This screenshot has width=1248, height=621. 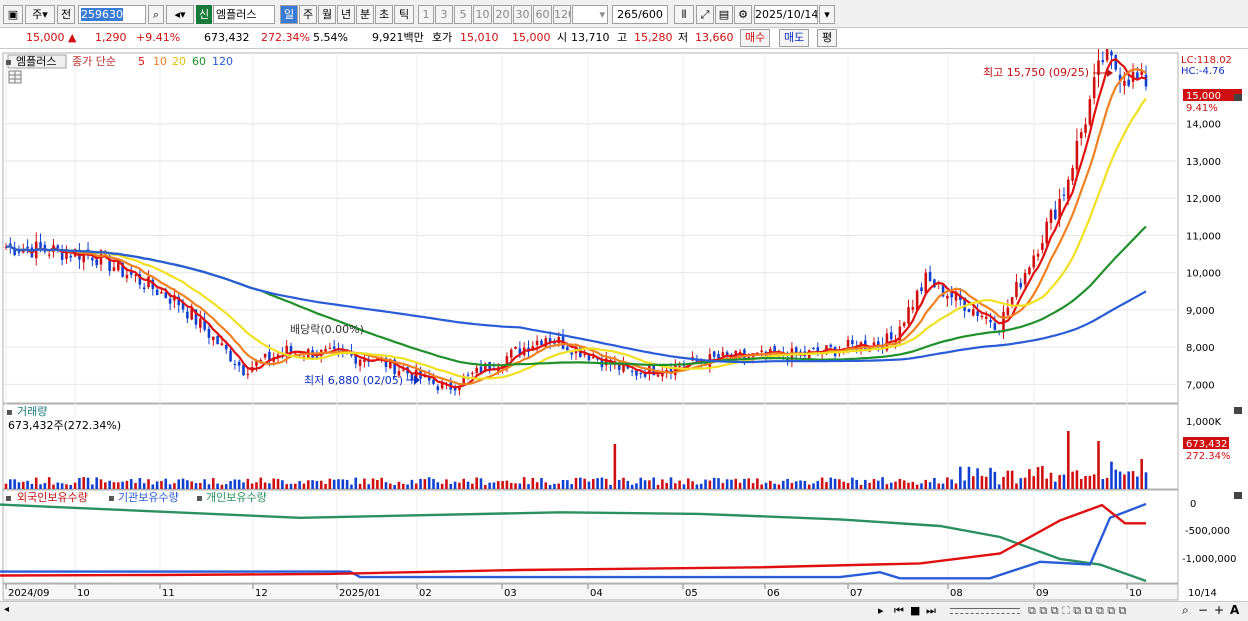 I want to click on interval-3: 3, so click(x=444, y=14).